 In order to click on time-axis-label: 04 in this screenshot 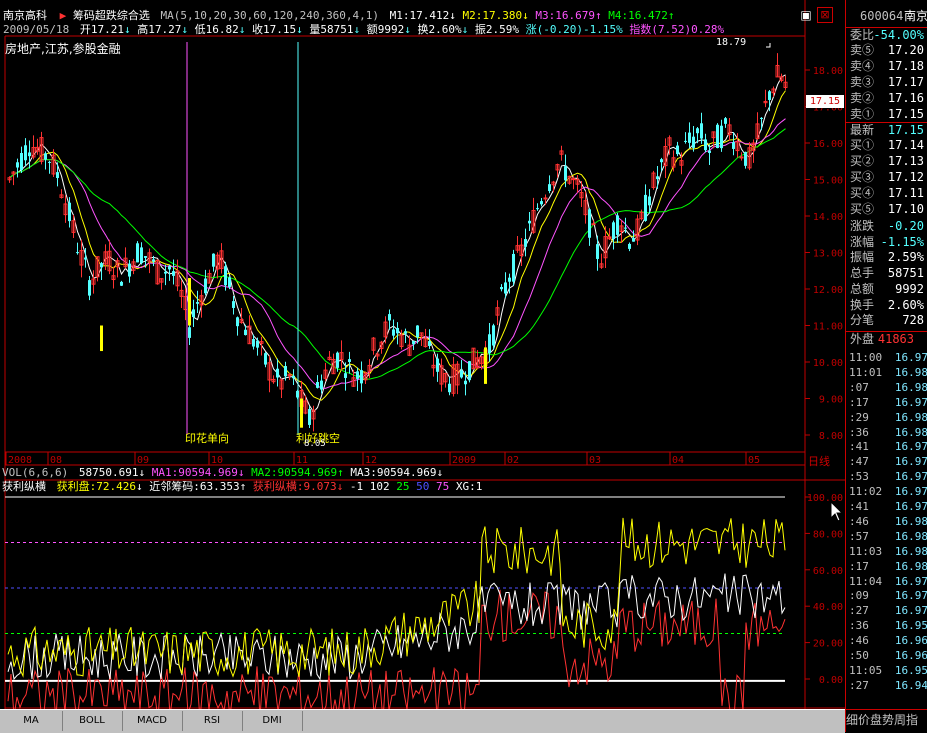, I will do `click(678, 460)`.